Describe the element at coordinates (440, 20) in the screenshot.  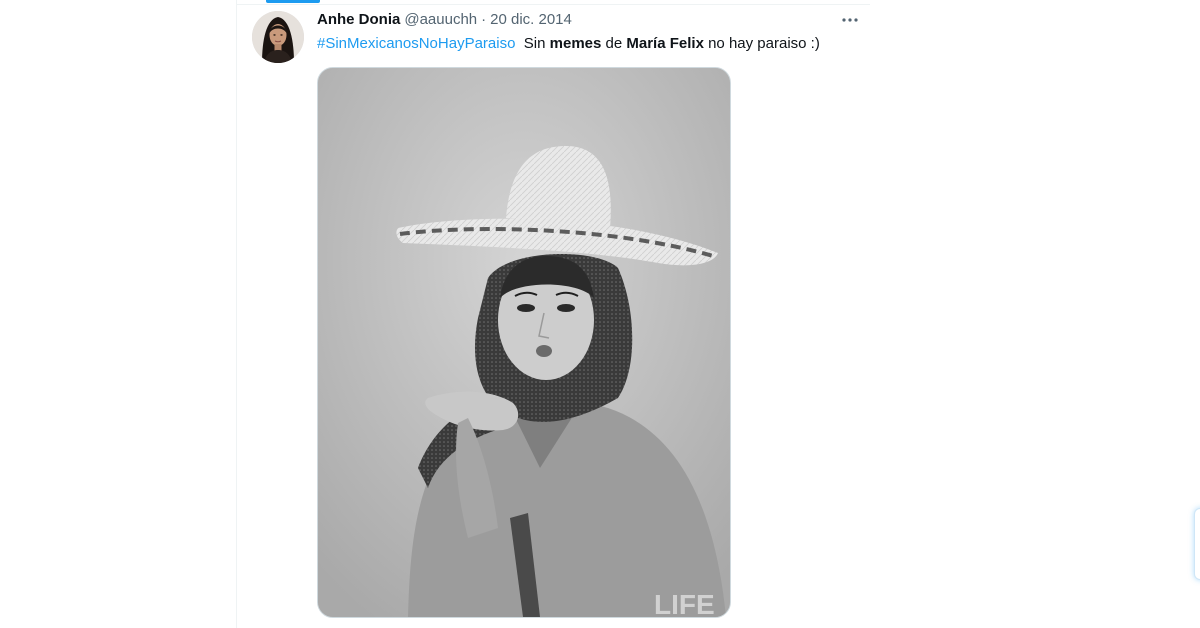
I see `user-handle: @aauuchh` at that location.